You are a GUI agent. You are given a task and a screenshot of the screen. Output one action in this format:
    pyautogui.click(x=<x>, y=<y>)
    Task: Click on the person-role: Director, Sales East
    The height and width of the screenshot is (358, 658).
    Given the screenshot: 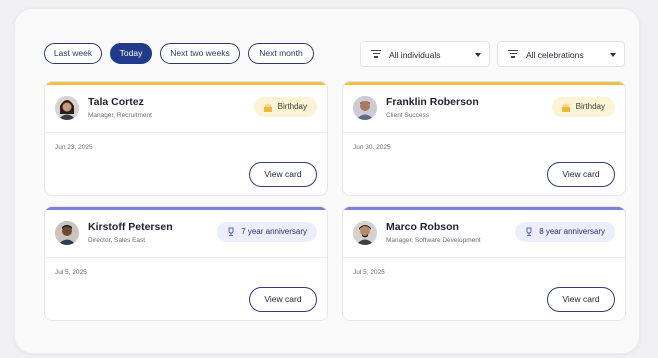 What is the action you would take?
    pyautogui.click(x=117, y=240)
    